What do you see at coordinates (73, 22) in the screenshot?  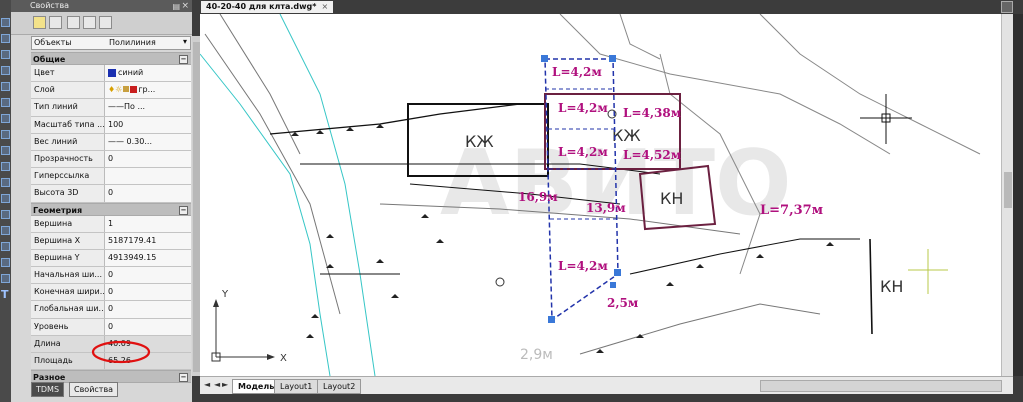 I see `quick-select-icon` at bounding box center [73, 22].